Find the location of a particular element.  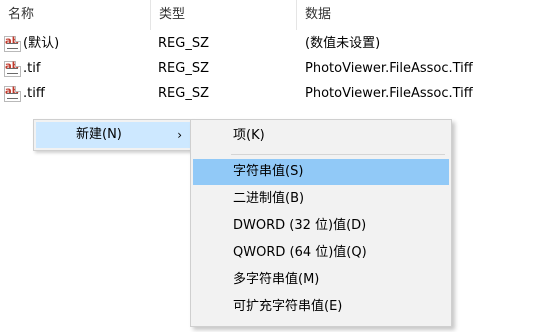

submenu-item-label: 字符串值(S) is located at coordinates (268, 171).